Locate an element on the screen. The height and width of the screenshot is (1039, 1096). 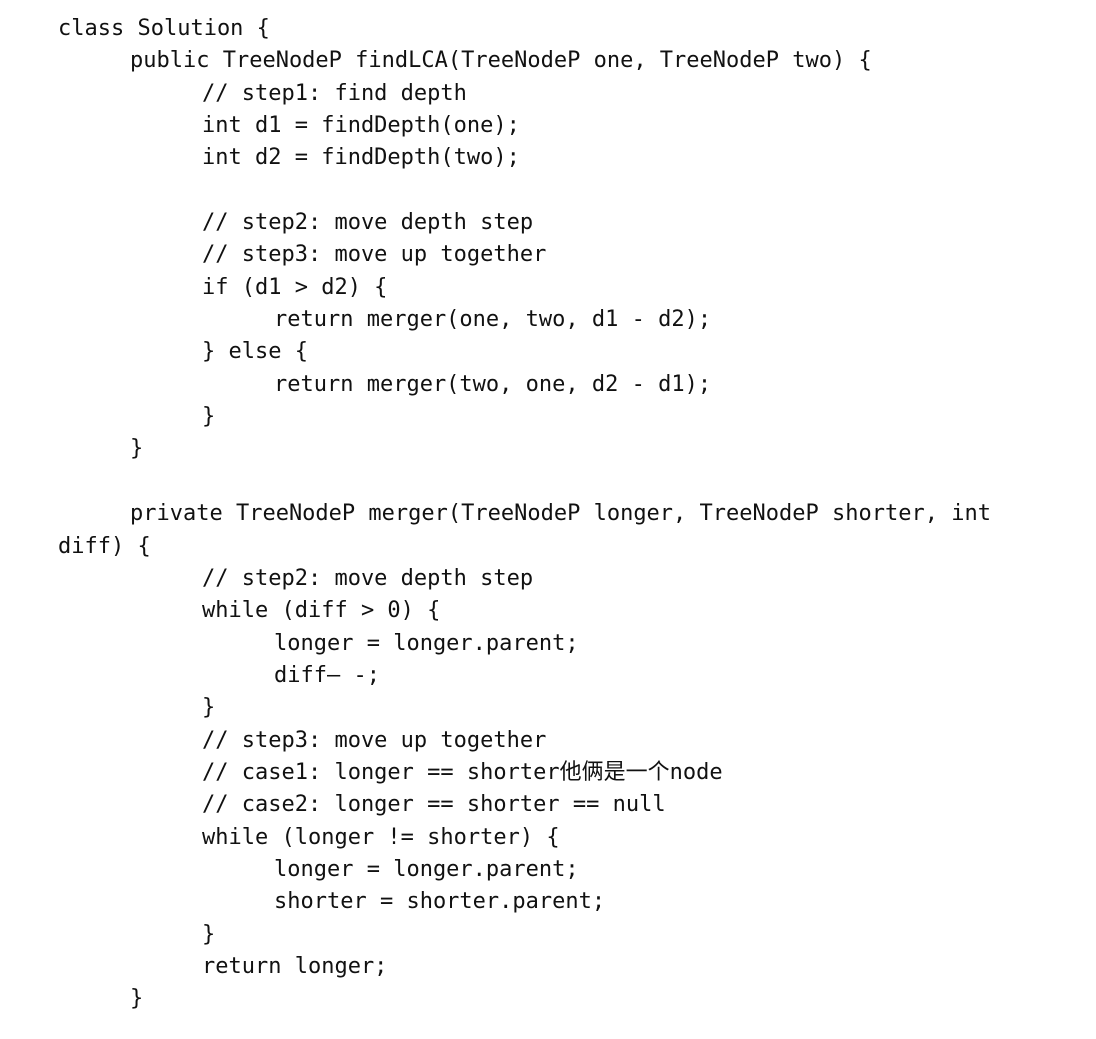
code-line: while (longer != shorter) { is located at coordinates (381, 837).